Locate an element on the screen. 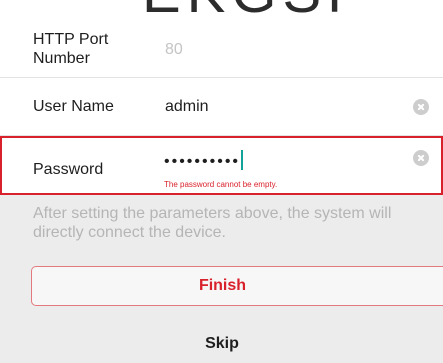 The height and width of the screenshot is (363, 443). text-caret is located at coordinates (242, 160).